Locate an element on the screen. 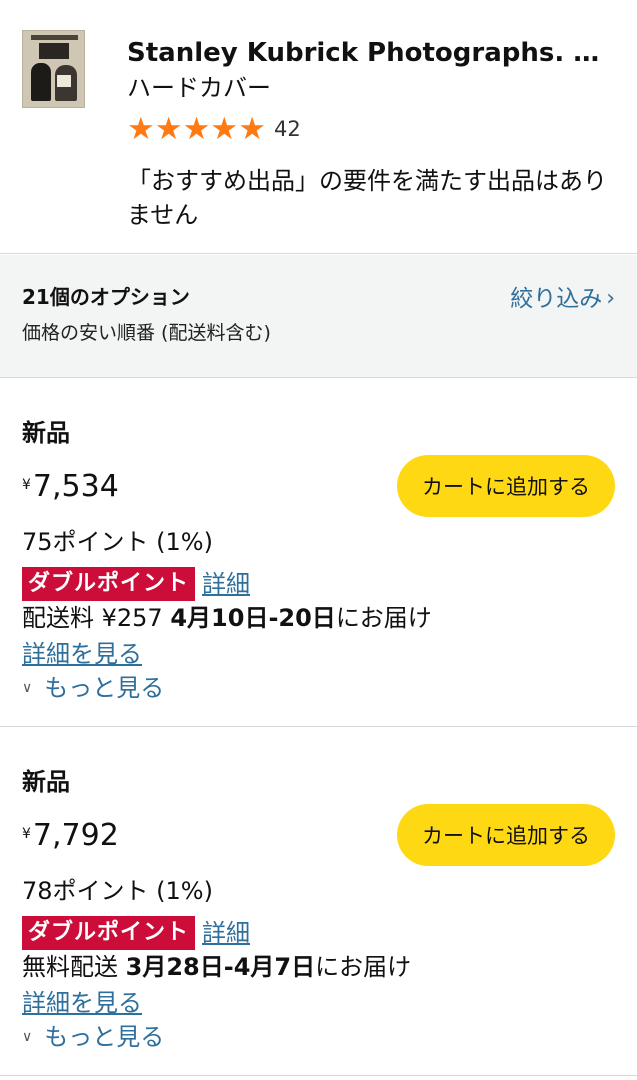 This screenshot has width=637, height=1080. featured-offer-note: 「おすすめ出品」の要件を満たす出品はありません is located at coordinates (367, 198).